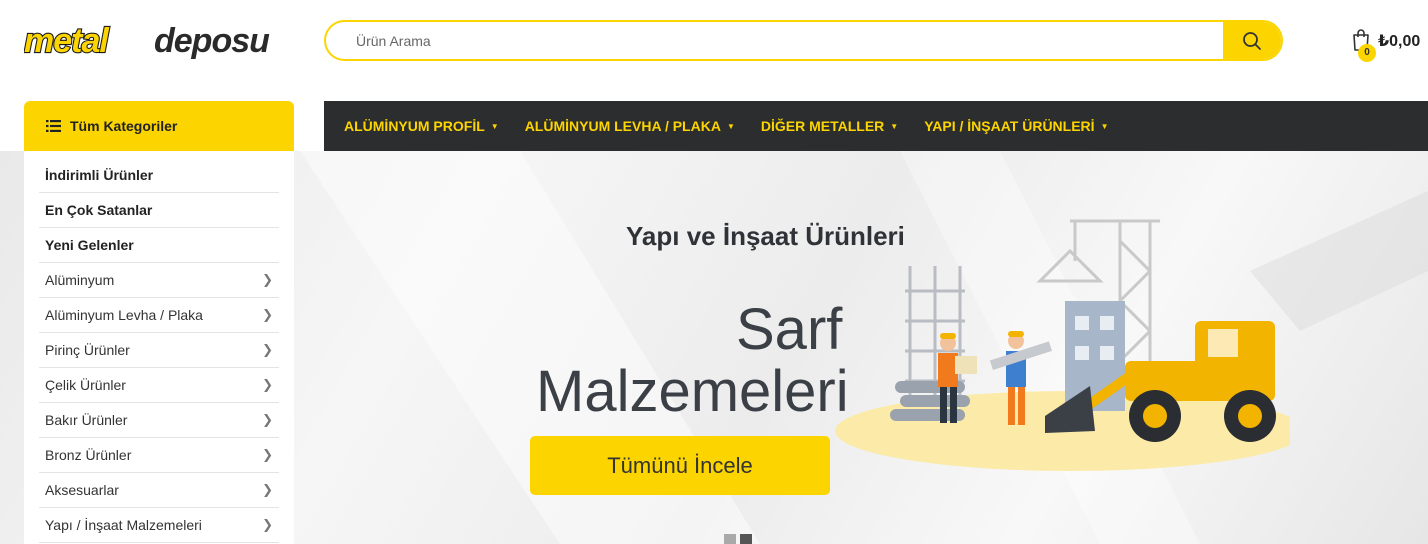  What do you see at coordinates (80, 280) in the screenshot?
I see `sidebar-item-label: Alüminyum` at bounding box center [80, 280].